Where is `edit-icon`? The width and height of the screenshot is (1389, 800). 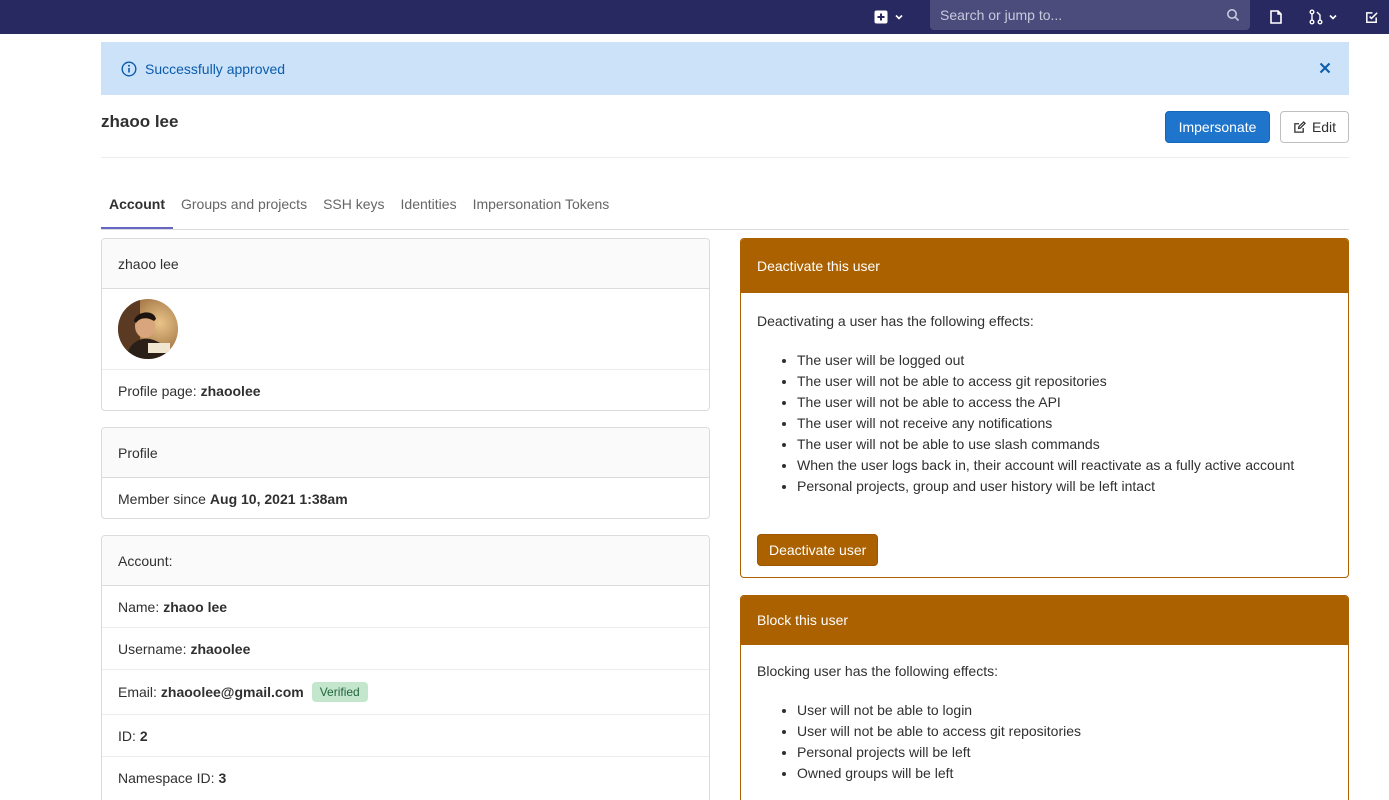
edit-icon is located at coordinates (1300, 126).